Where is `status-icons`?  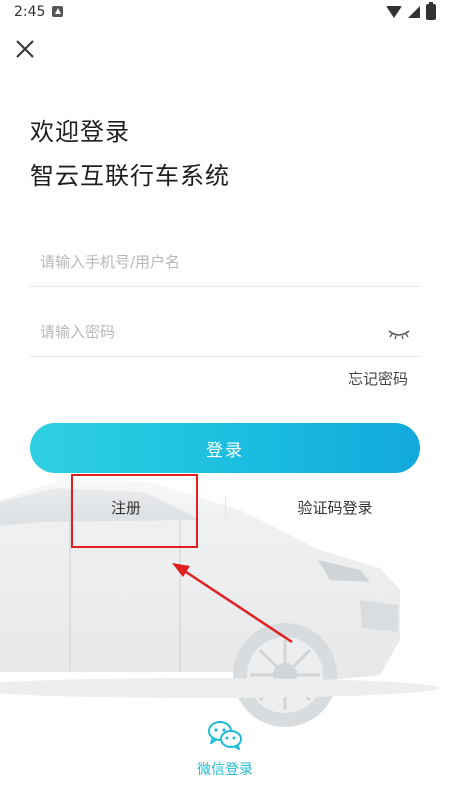
status-icons is located at coordinates (411, 11).